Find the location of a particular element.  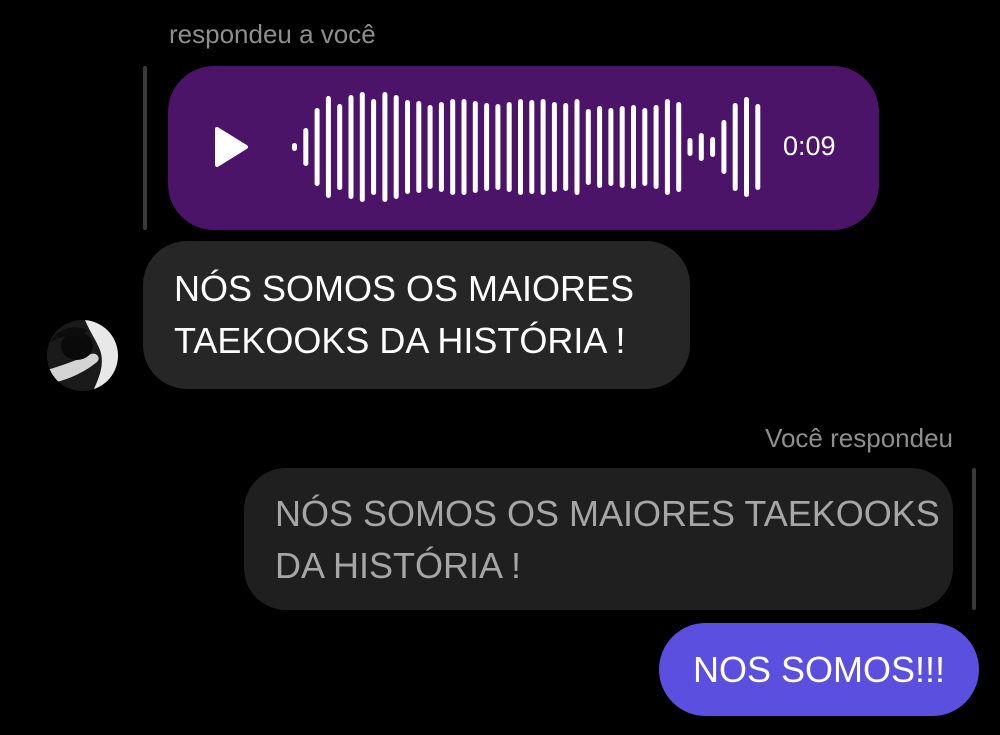

own-message-bubble: NOS SOMOS!!! is located at coordinates (819, 669).